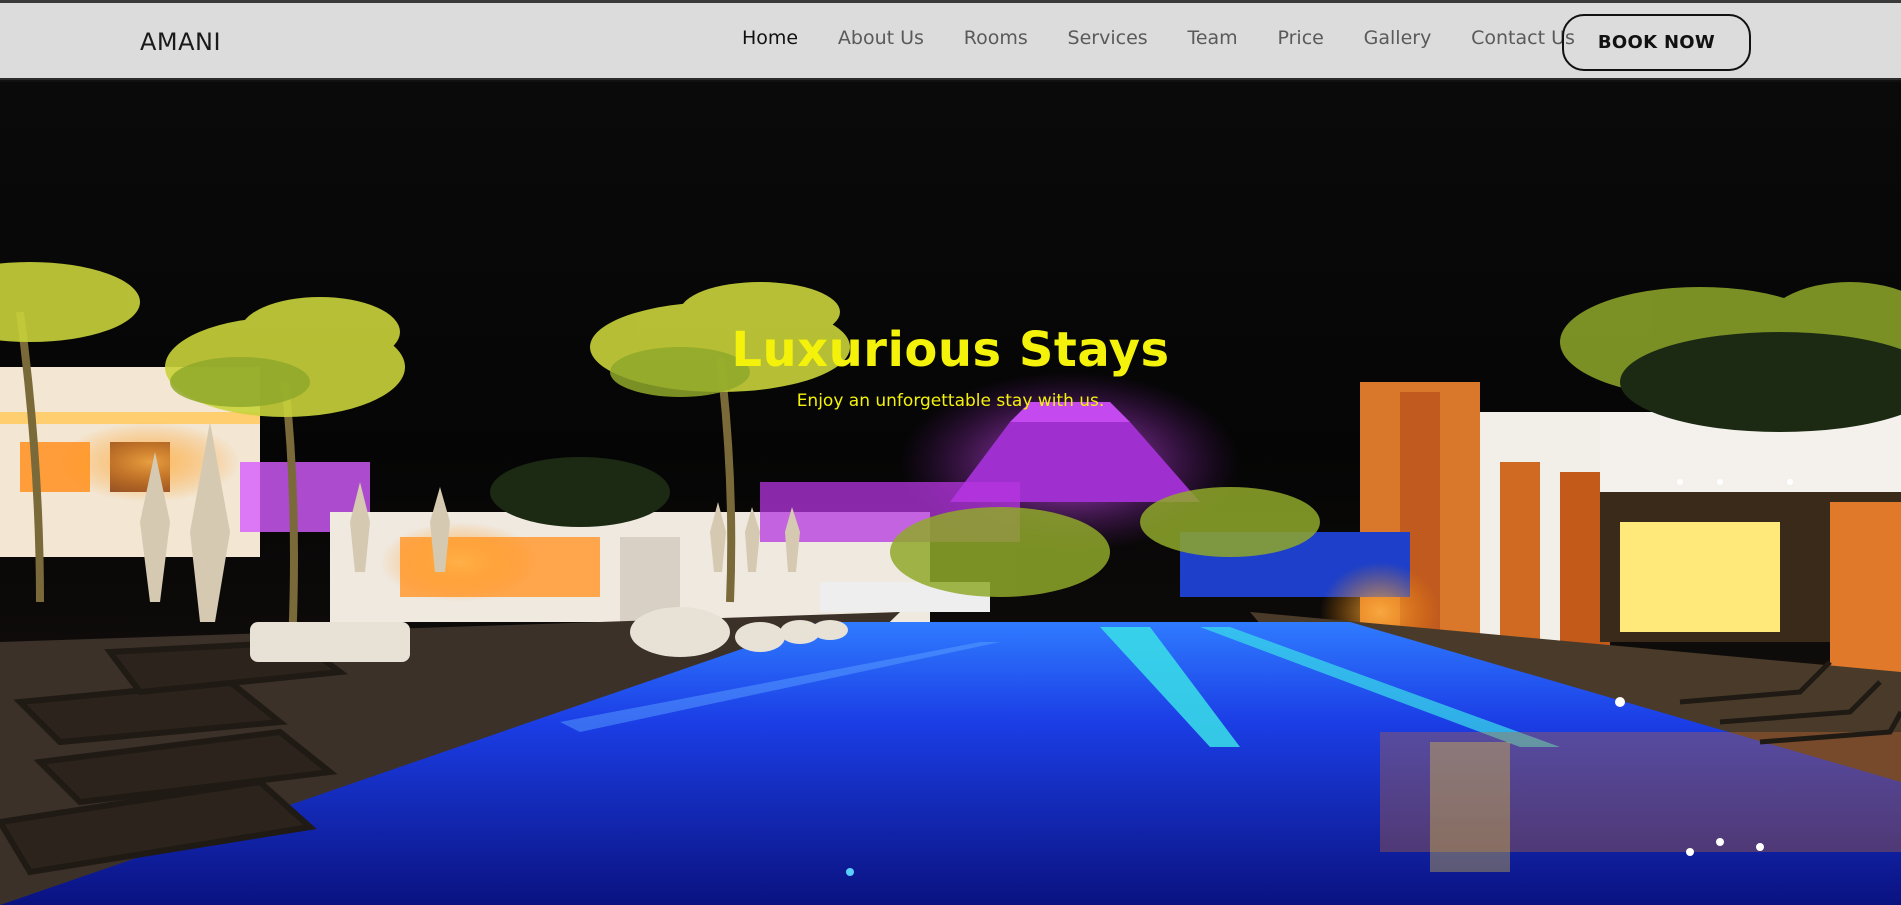 This screenshot has height=905, width=1901. I want to click on nav-link-gallery: Gallery, so click(1398, 38).